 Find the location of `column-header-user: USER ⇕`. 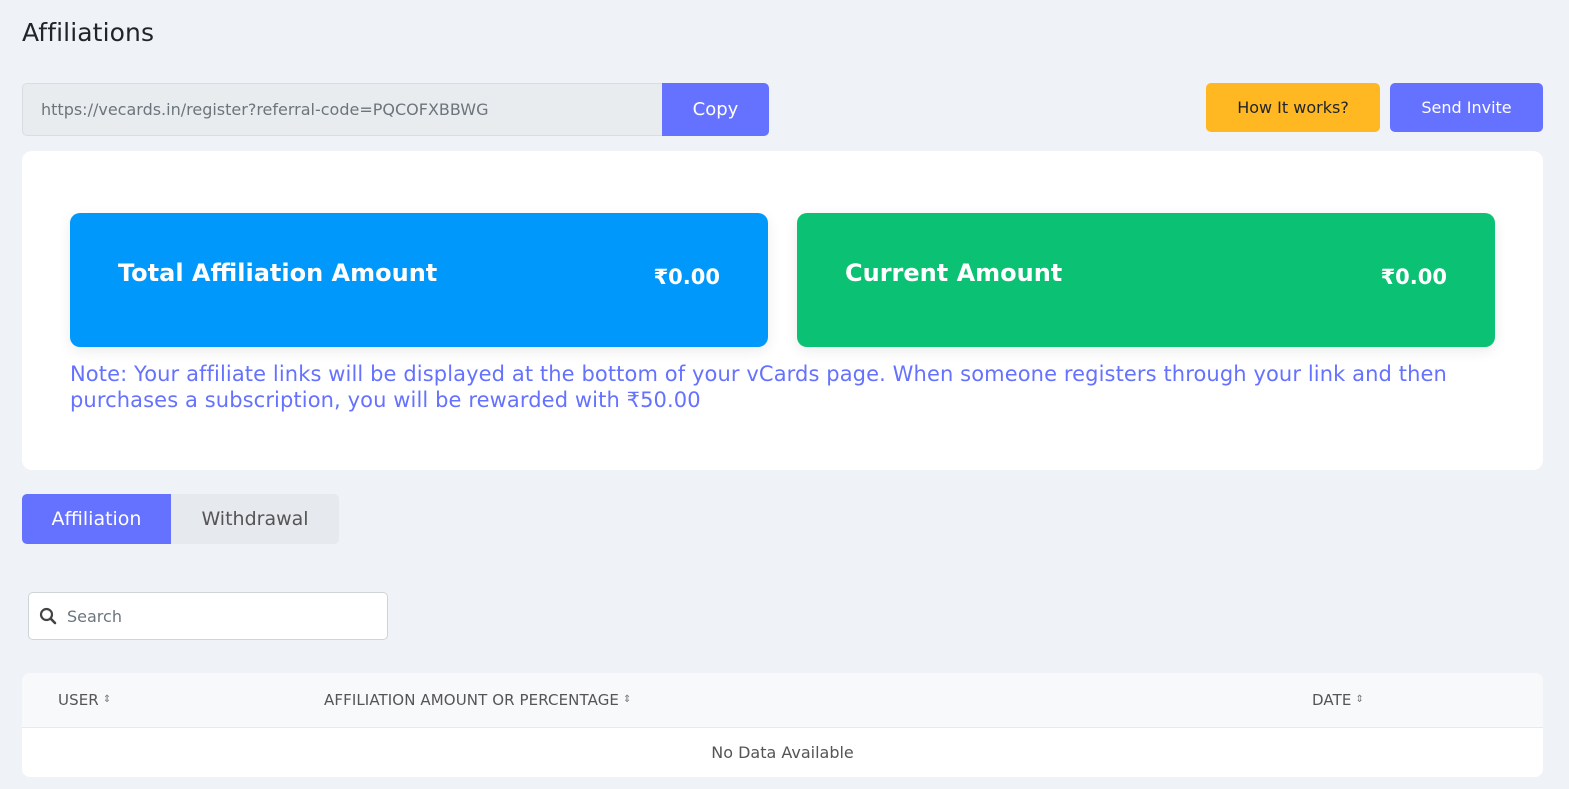

column-header-user: USER ⇕ is located at coordinates (84, 700).